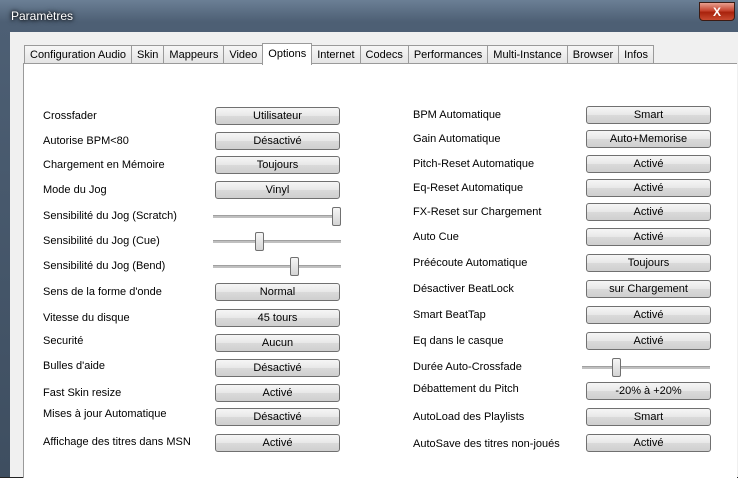 The height and width of the screenshot is (478, 738). What do you see at coordinates (74, 366) in the screenshot?
I see `option-label: Bulles d'aide` at bounding box center [74, 366].